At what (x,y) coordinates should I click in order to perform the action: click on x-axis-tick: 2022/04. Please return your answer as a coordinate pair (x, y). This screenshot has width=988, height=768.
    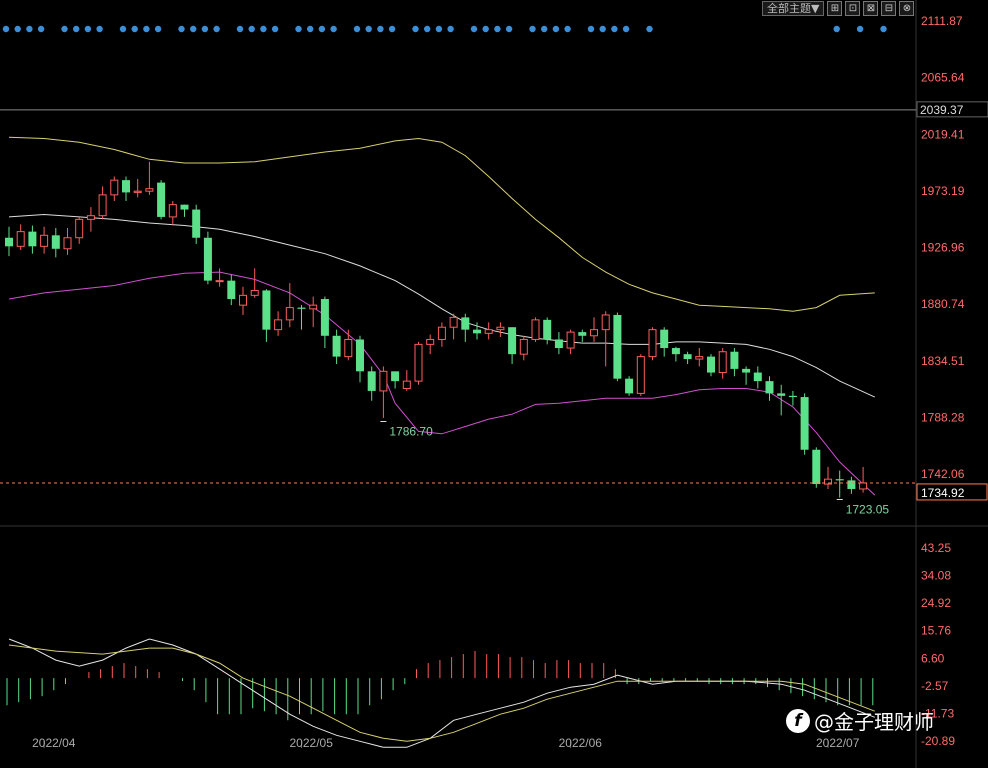
    Looking at the image, I should click on (54, 743).